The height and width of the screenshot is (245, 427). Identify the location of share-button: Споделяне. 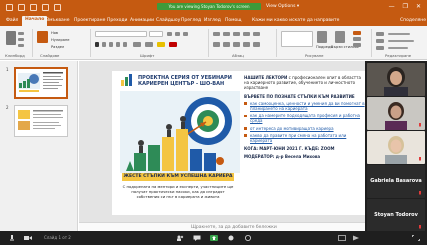
(413, 20).